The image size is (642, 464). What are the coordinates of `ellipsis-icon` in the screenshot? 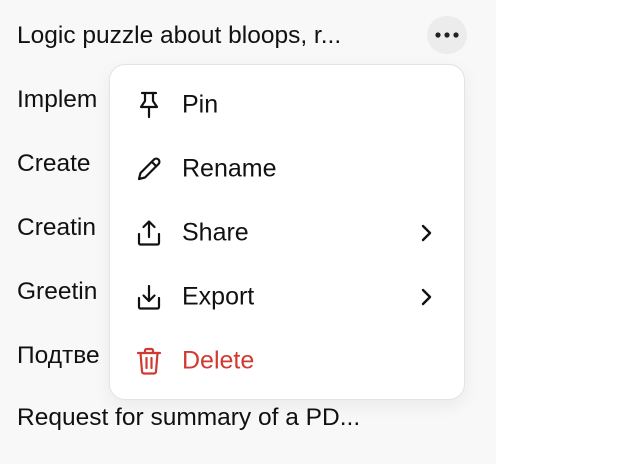 It's located at (447, 35).